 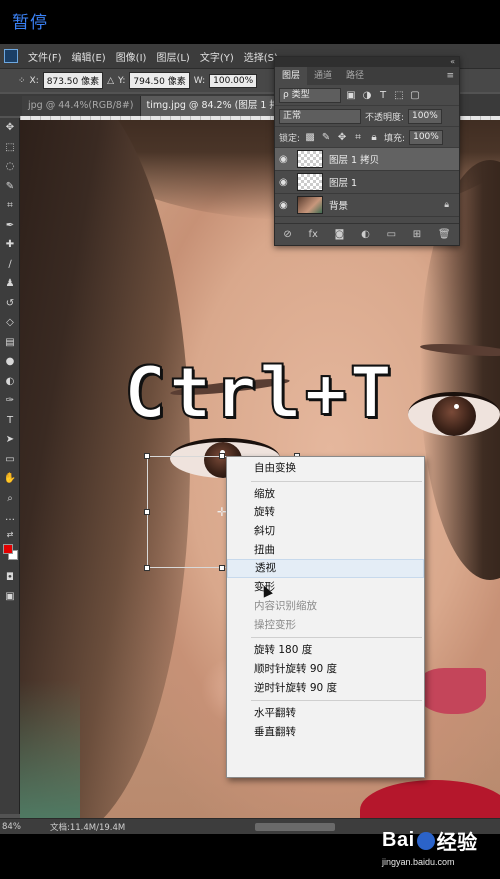 What do you see at coordinates (325, 650) in the screenshot?
I see `menu-item-rotate-180: 旋转 180 度` at bounding box center [325, 650].